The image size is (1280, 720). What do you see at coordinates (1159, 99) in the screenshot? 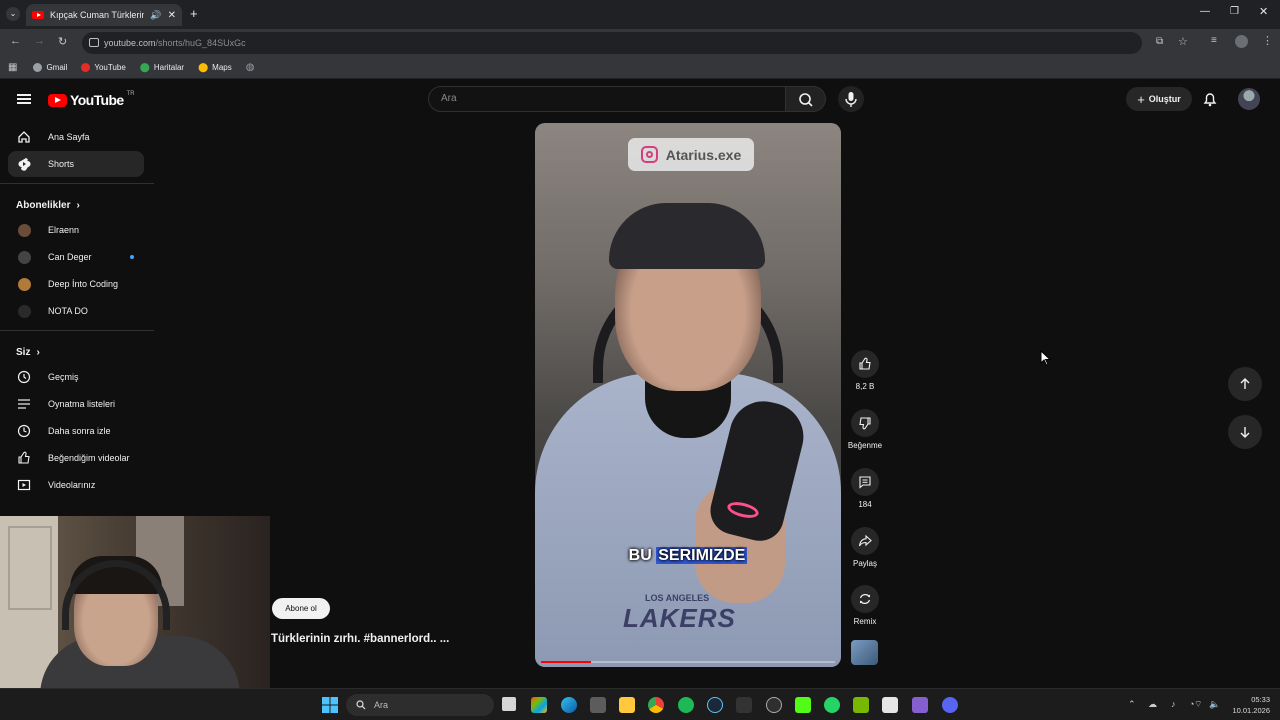
I see `create-button: + Oluştur` at bounding box center [1159, 99].